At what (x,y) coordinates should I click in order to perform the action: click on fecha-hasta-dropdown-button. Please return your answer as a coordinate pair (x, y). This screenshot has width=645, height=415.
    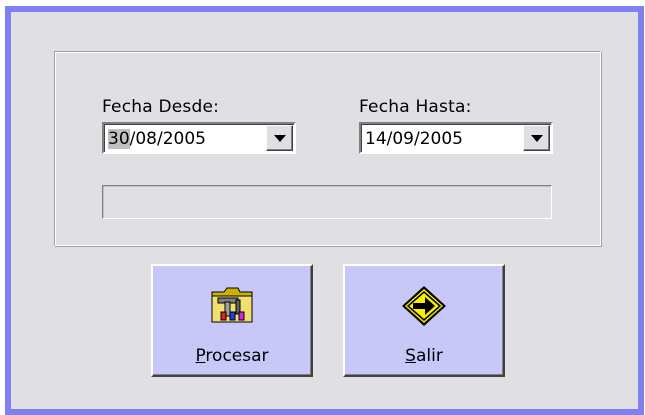
    Looking at the image, I should click on (536, 138).